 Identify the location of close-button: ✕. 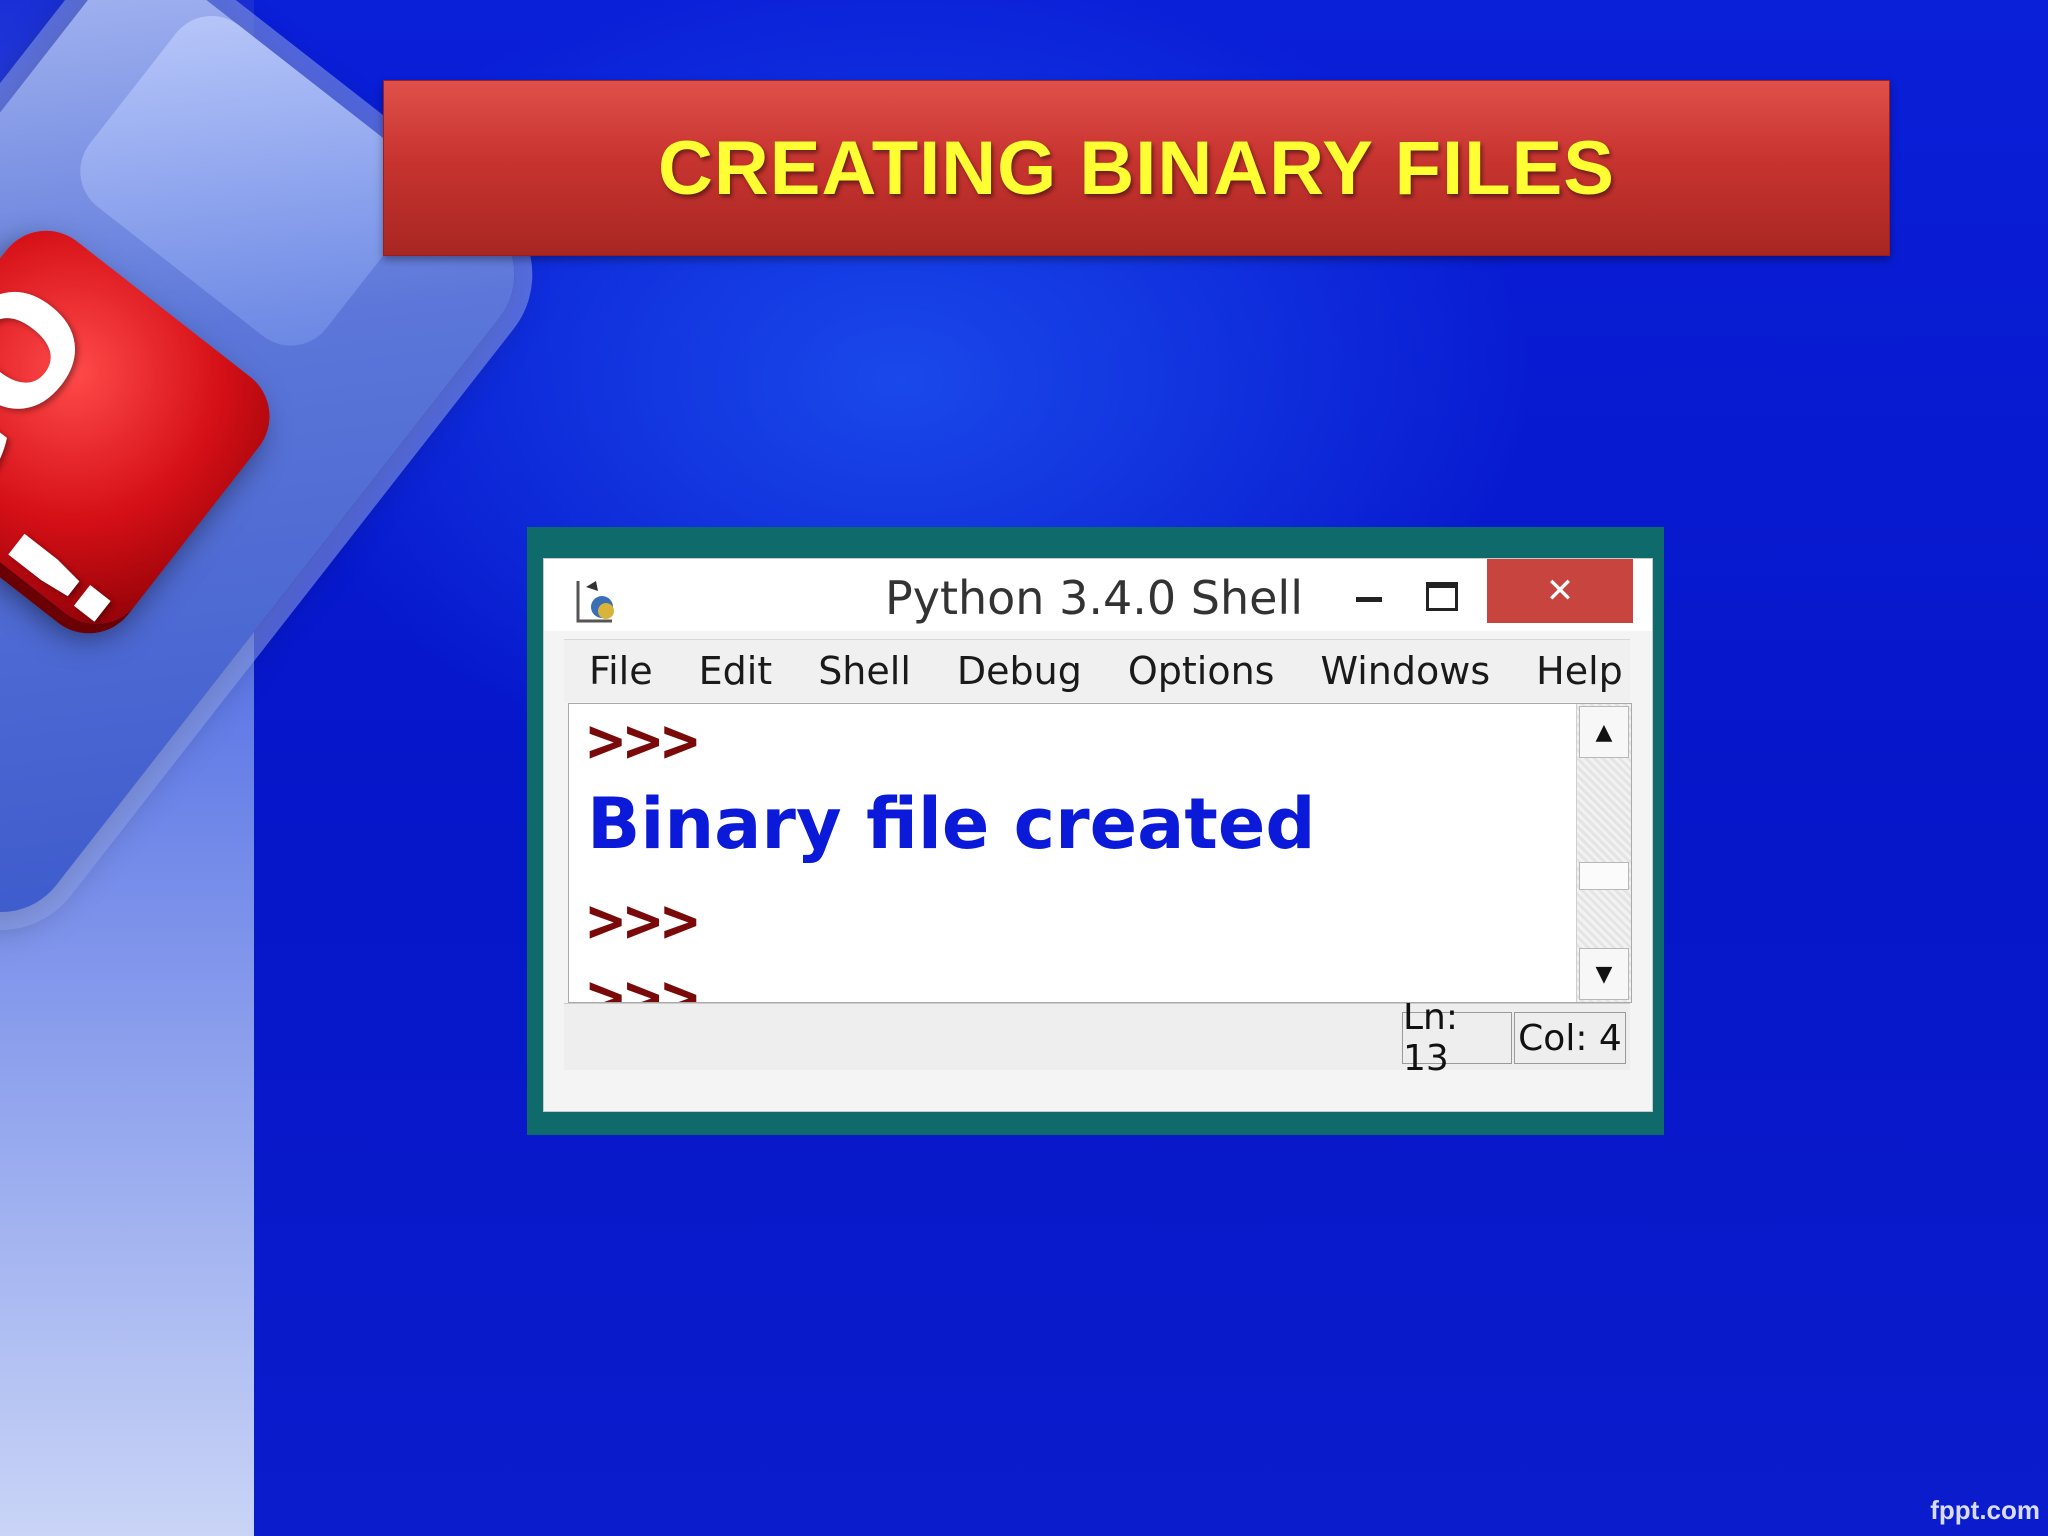
(1560, 591).